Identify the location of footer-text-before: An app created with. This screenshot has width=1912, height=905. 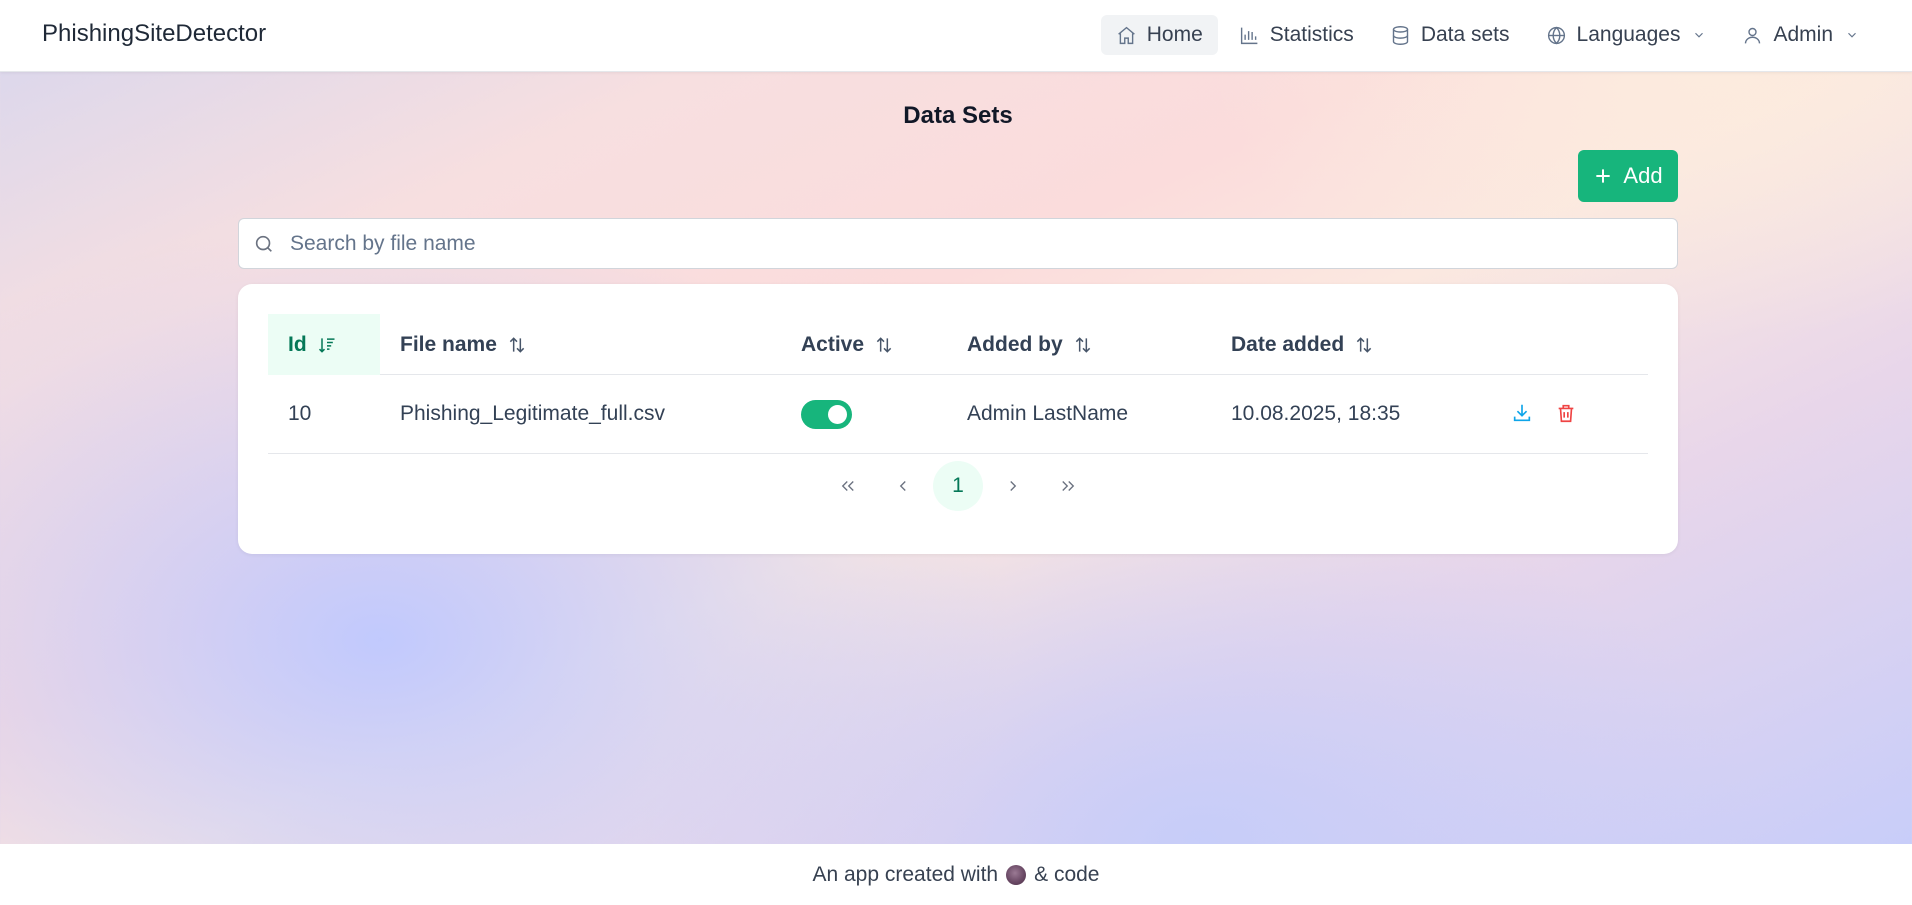
(905, 874).